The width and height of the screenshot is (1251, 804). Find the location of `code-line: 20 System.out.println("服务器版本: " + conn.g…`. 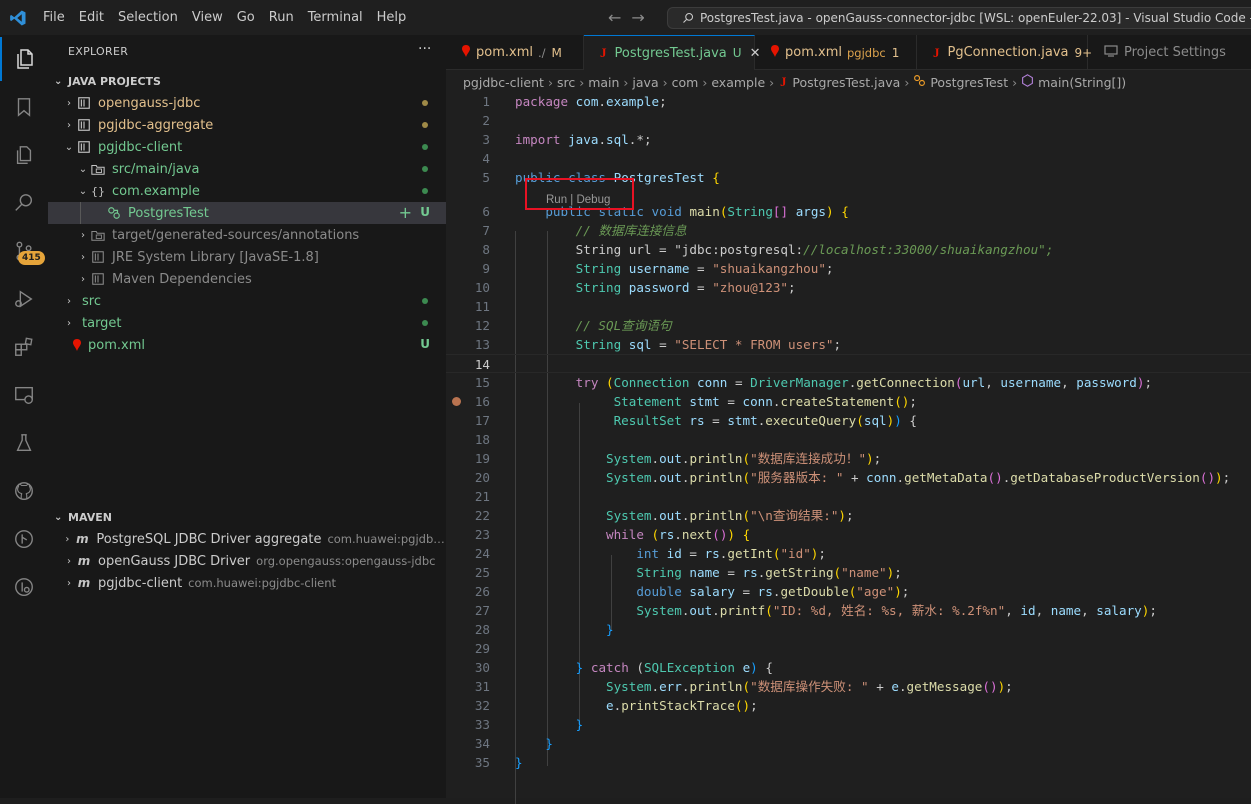

code-line: 20 System.out.println("服务器版本: " + conn.g… is located at coordinates (848, 477).